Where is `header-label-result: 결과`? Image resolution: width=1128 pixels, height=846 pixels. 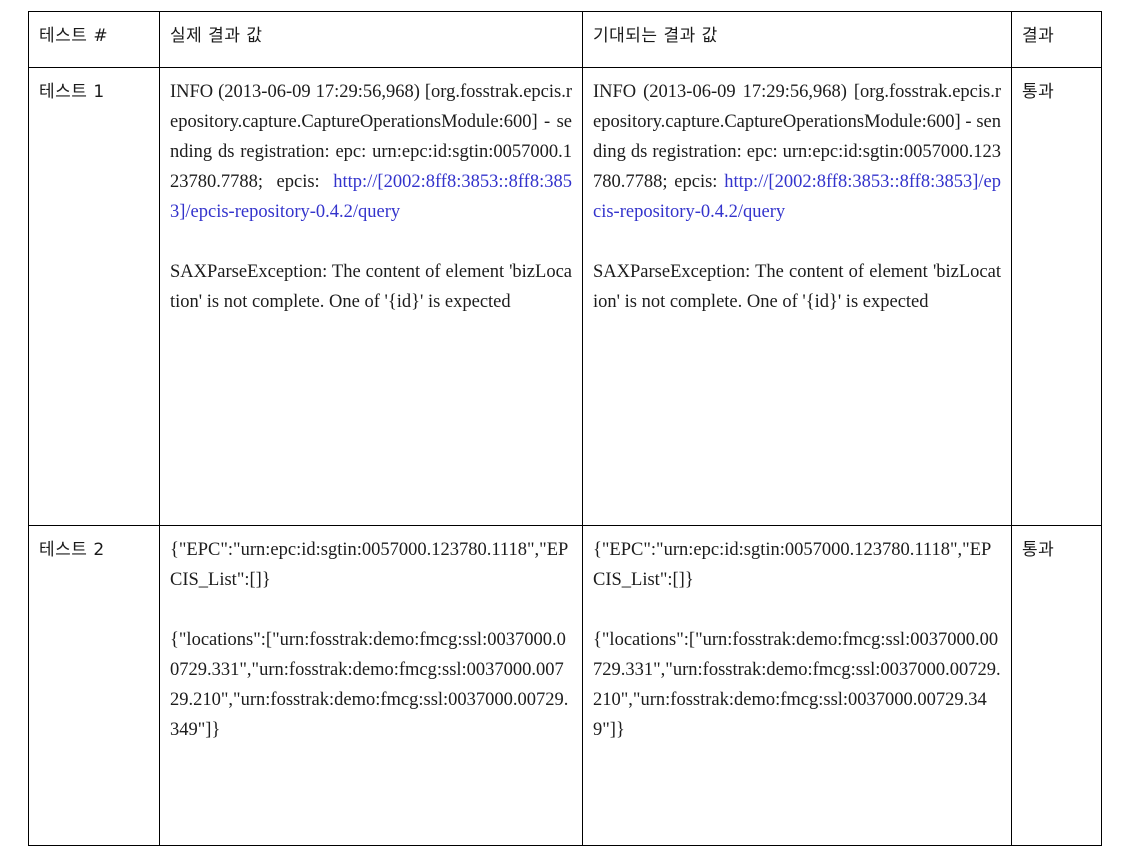 header-label-result: 결과 is located at coordinates (1038, 36).